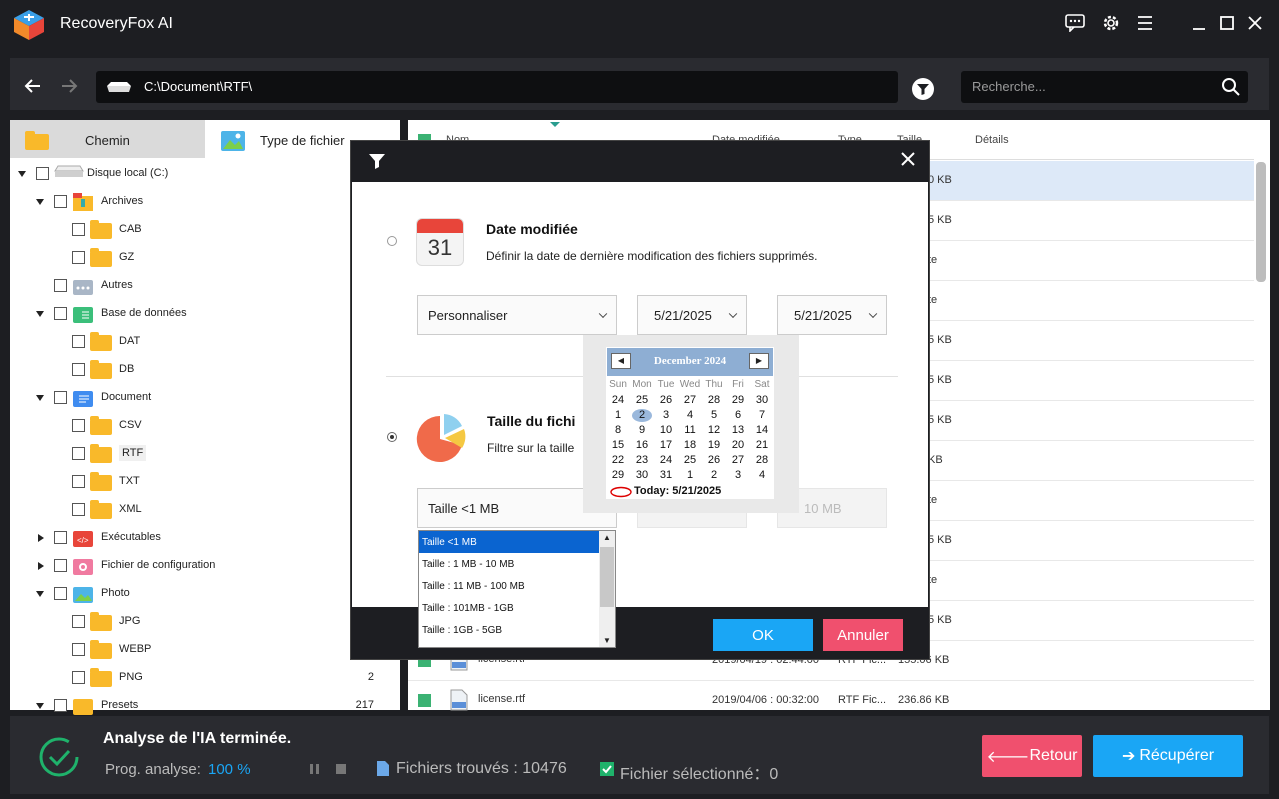 The width and height of the screenshot is (1279, 799). I want to click on ok-button: OK, so click(763, 635).